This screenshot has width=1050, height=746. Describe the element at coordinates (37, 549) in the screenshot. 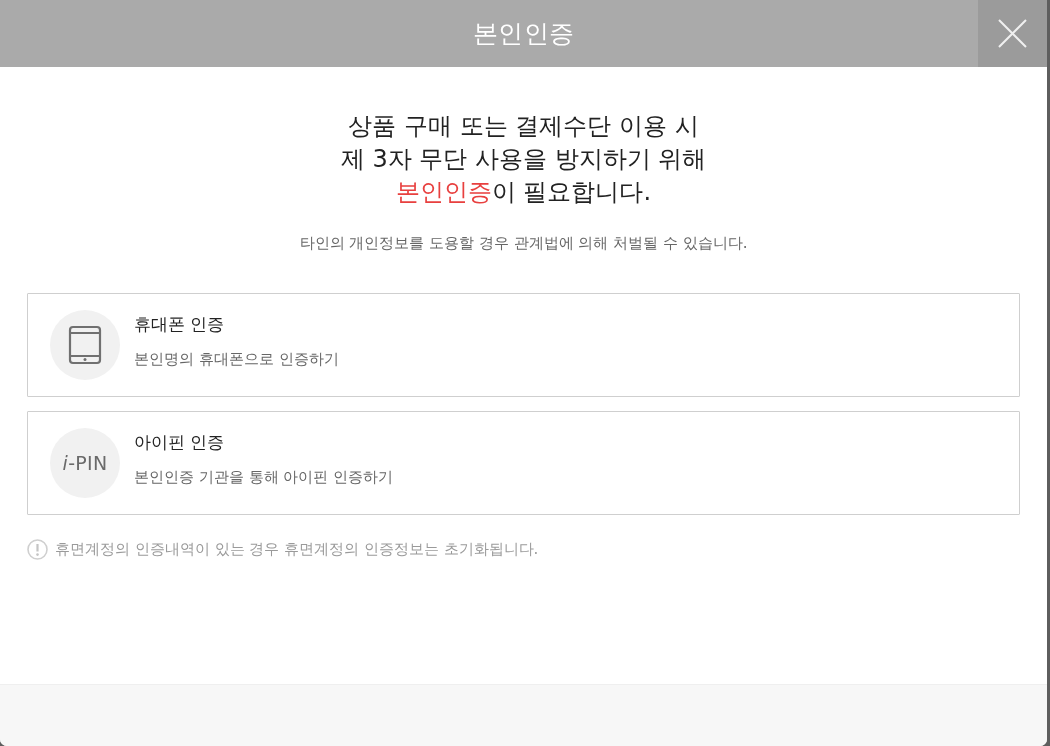

I see `exclamation-icon` at that location.